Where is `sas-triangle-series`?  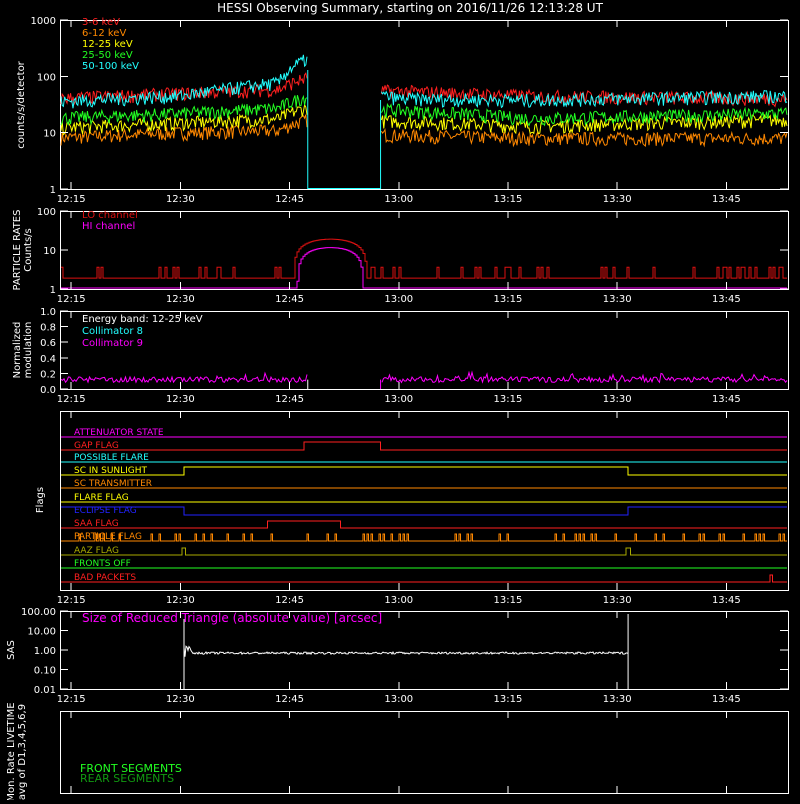 sas-triangle-series is located at coordinates (406, 651).